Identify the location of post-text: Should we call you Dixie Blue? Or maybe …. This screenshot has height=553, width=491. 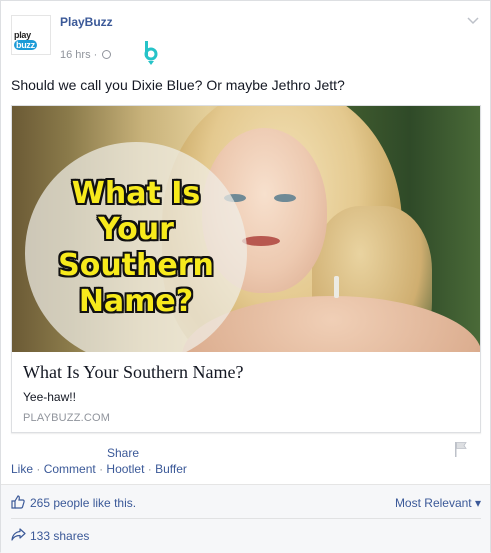
(178, 85).